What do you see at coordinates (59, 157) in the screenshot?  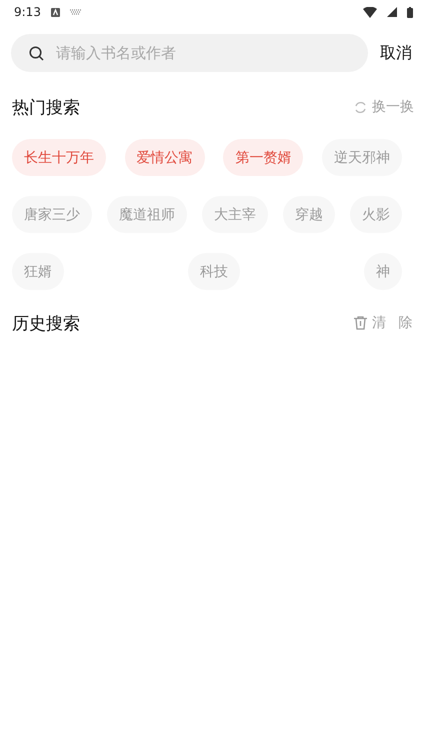 I see `search-tag: 长生十万年` at bounding box center [59, 157].